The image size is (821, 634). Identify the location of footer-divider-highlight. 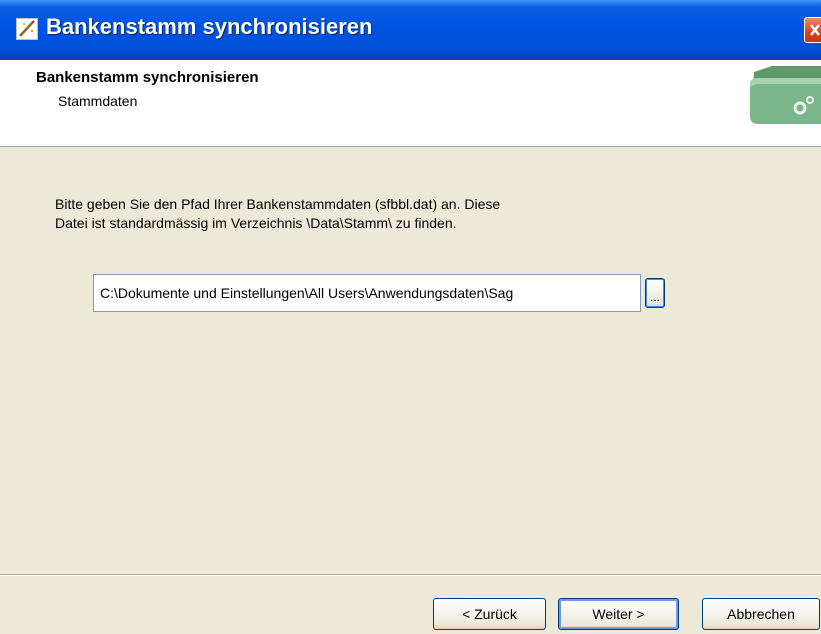
(410, 575).